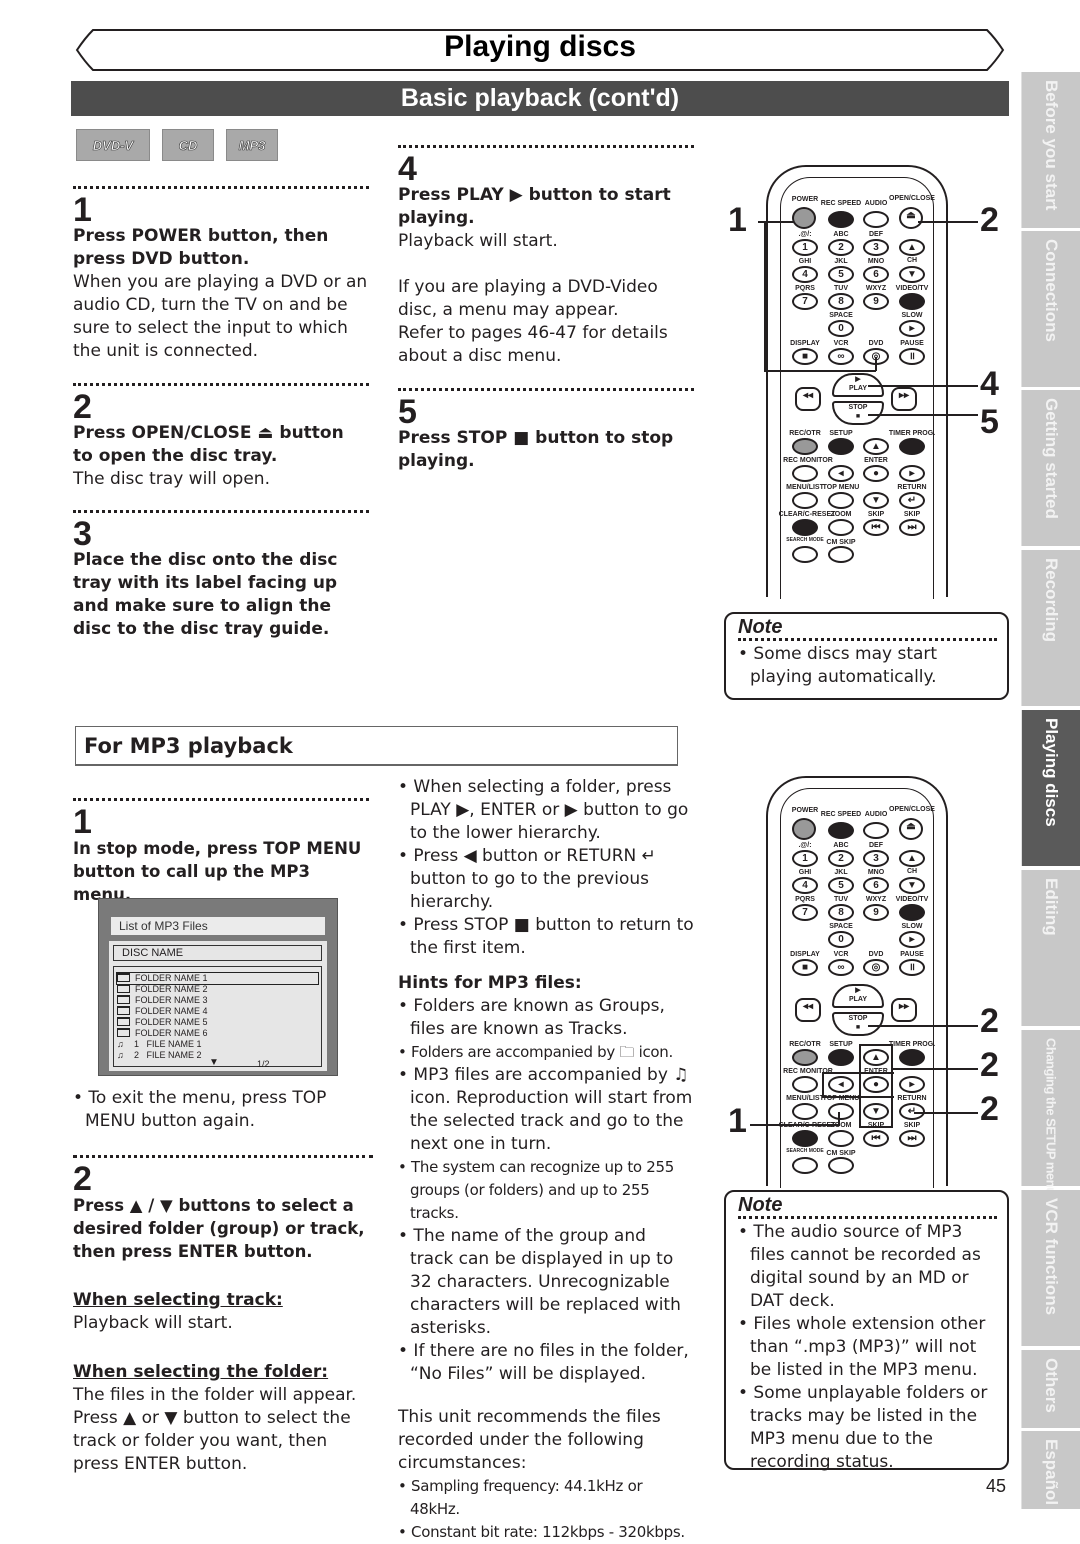 Image resolution: width=1080 pixels, height=1544 pixels. Describe the element at coordinates (805, 899) in the screenshot. I see `label-7: PQRS` at that location.